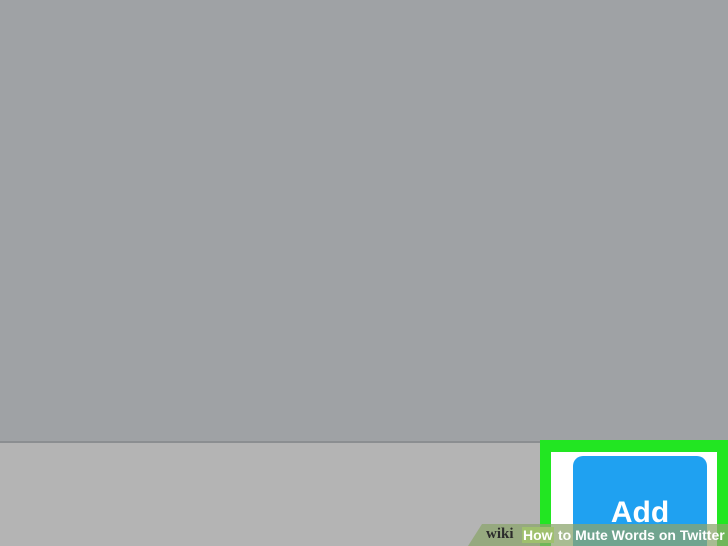  Describe the element at coordinates (538, 535) in the screenshot. I see `watermark-how: How` at that location.